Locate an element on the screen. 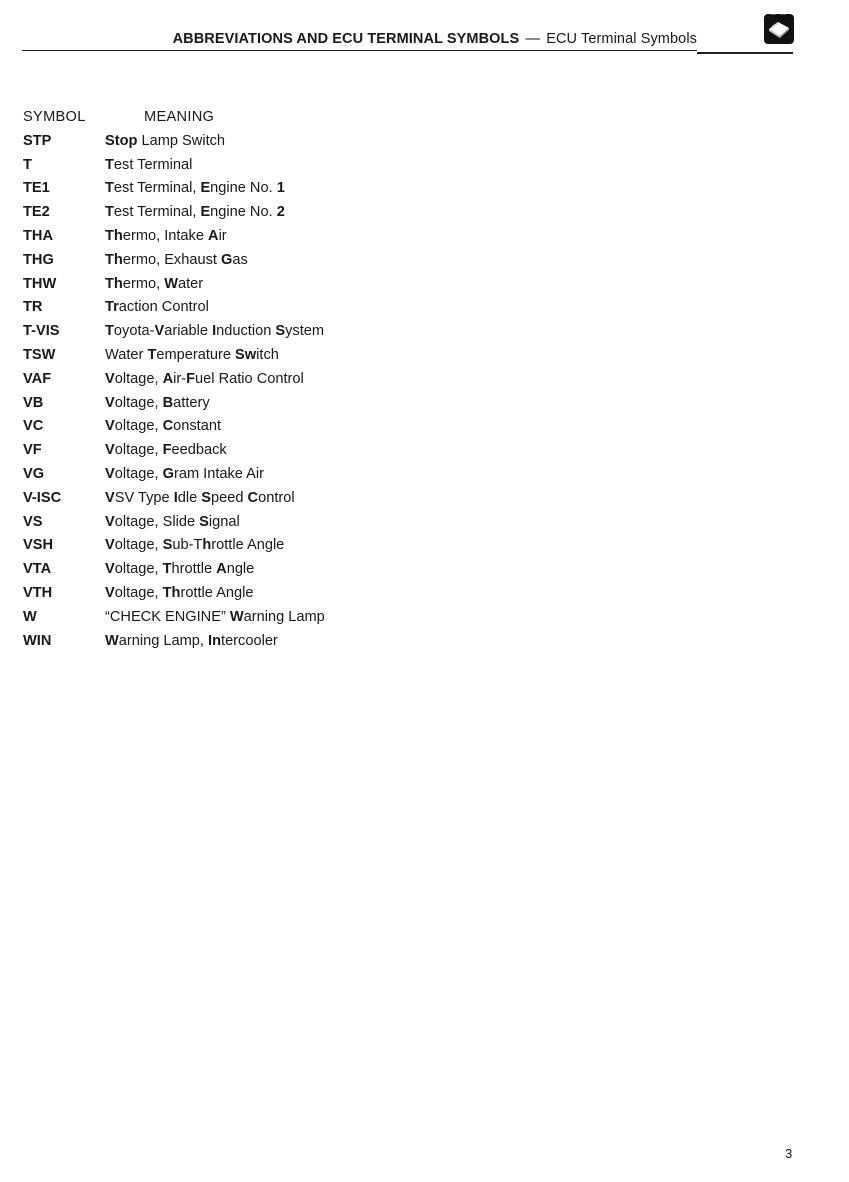 The image size is (849, 1182). meaning-text: SV Type is located at coordinates (144, 497).